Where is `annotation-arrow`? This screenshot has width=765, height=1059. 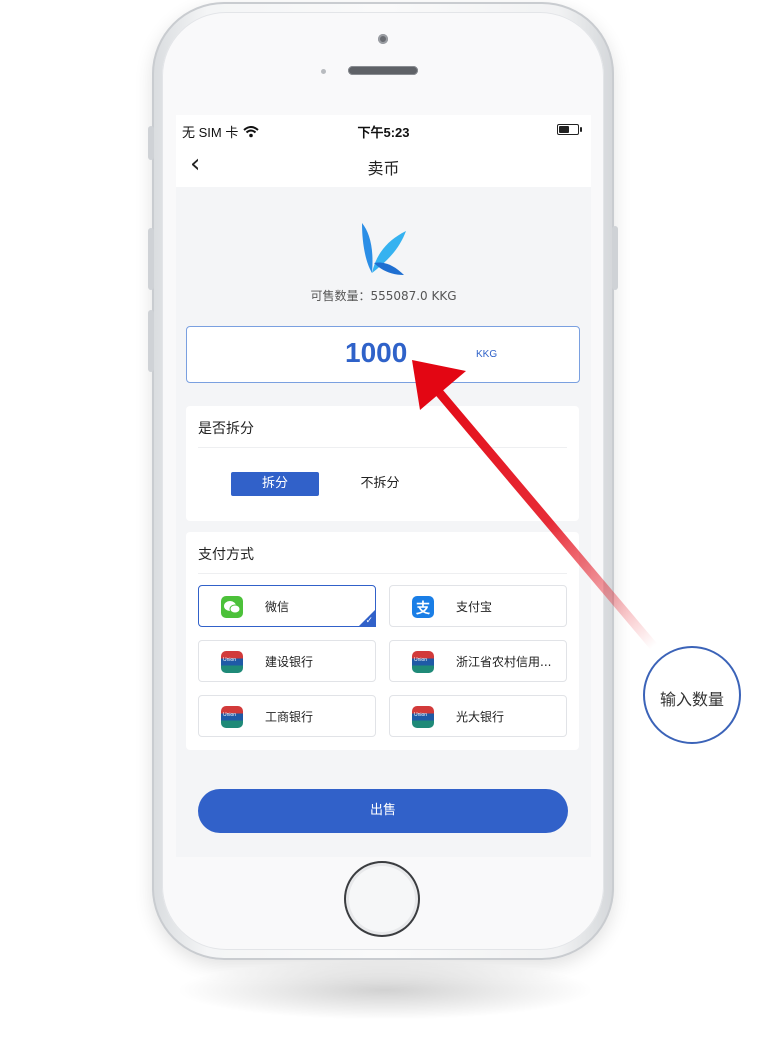
annotation-arrow is located at coordinates (536, 506).